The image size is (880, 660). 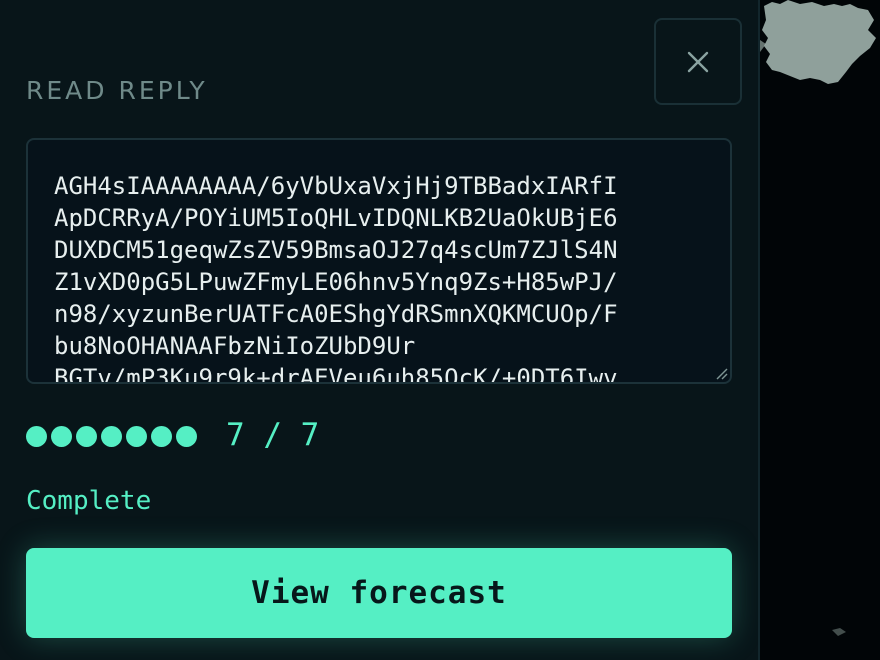 I want to click on close-icon, so click(x=698, y=61).